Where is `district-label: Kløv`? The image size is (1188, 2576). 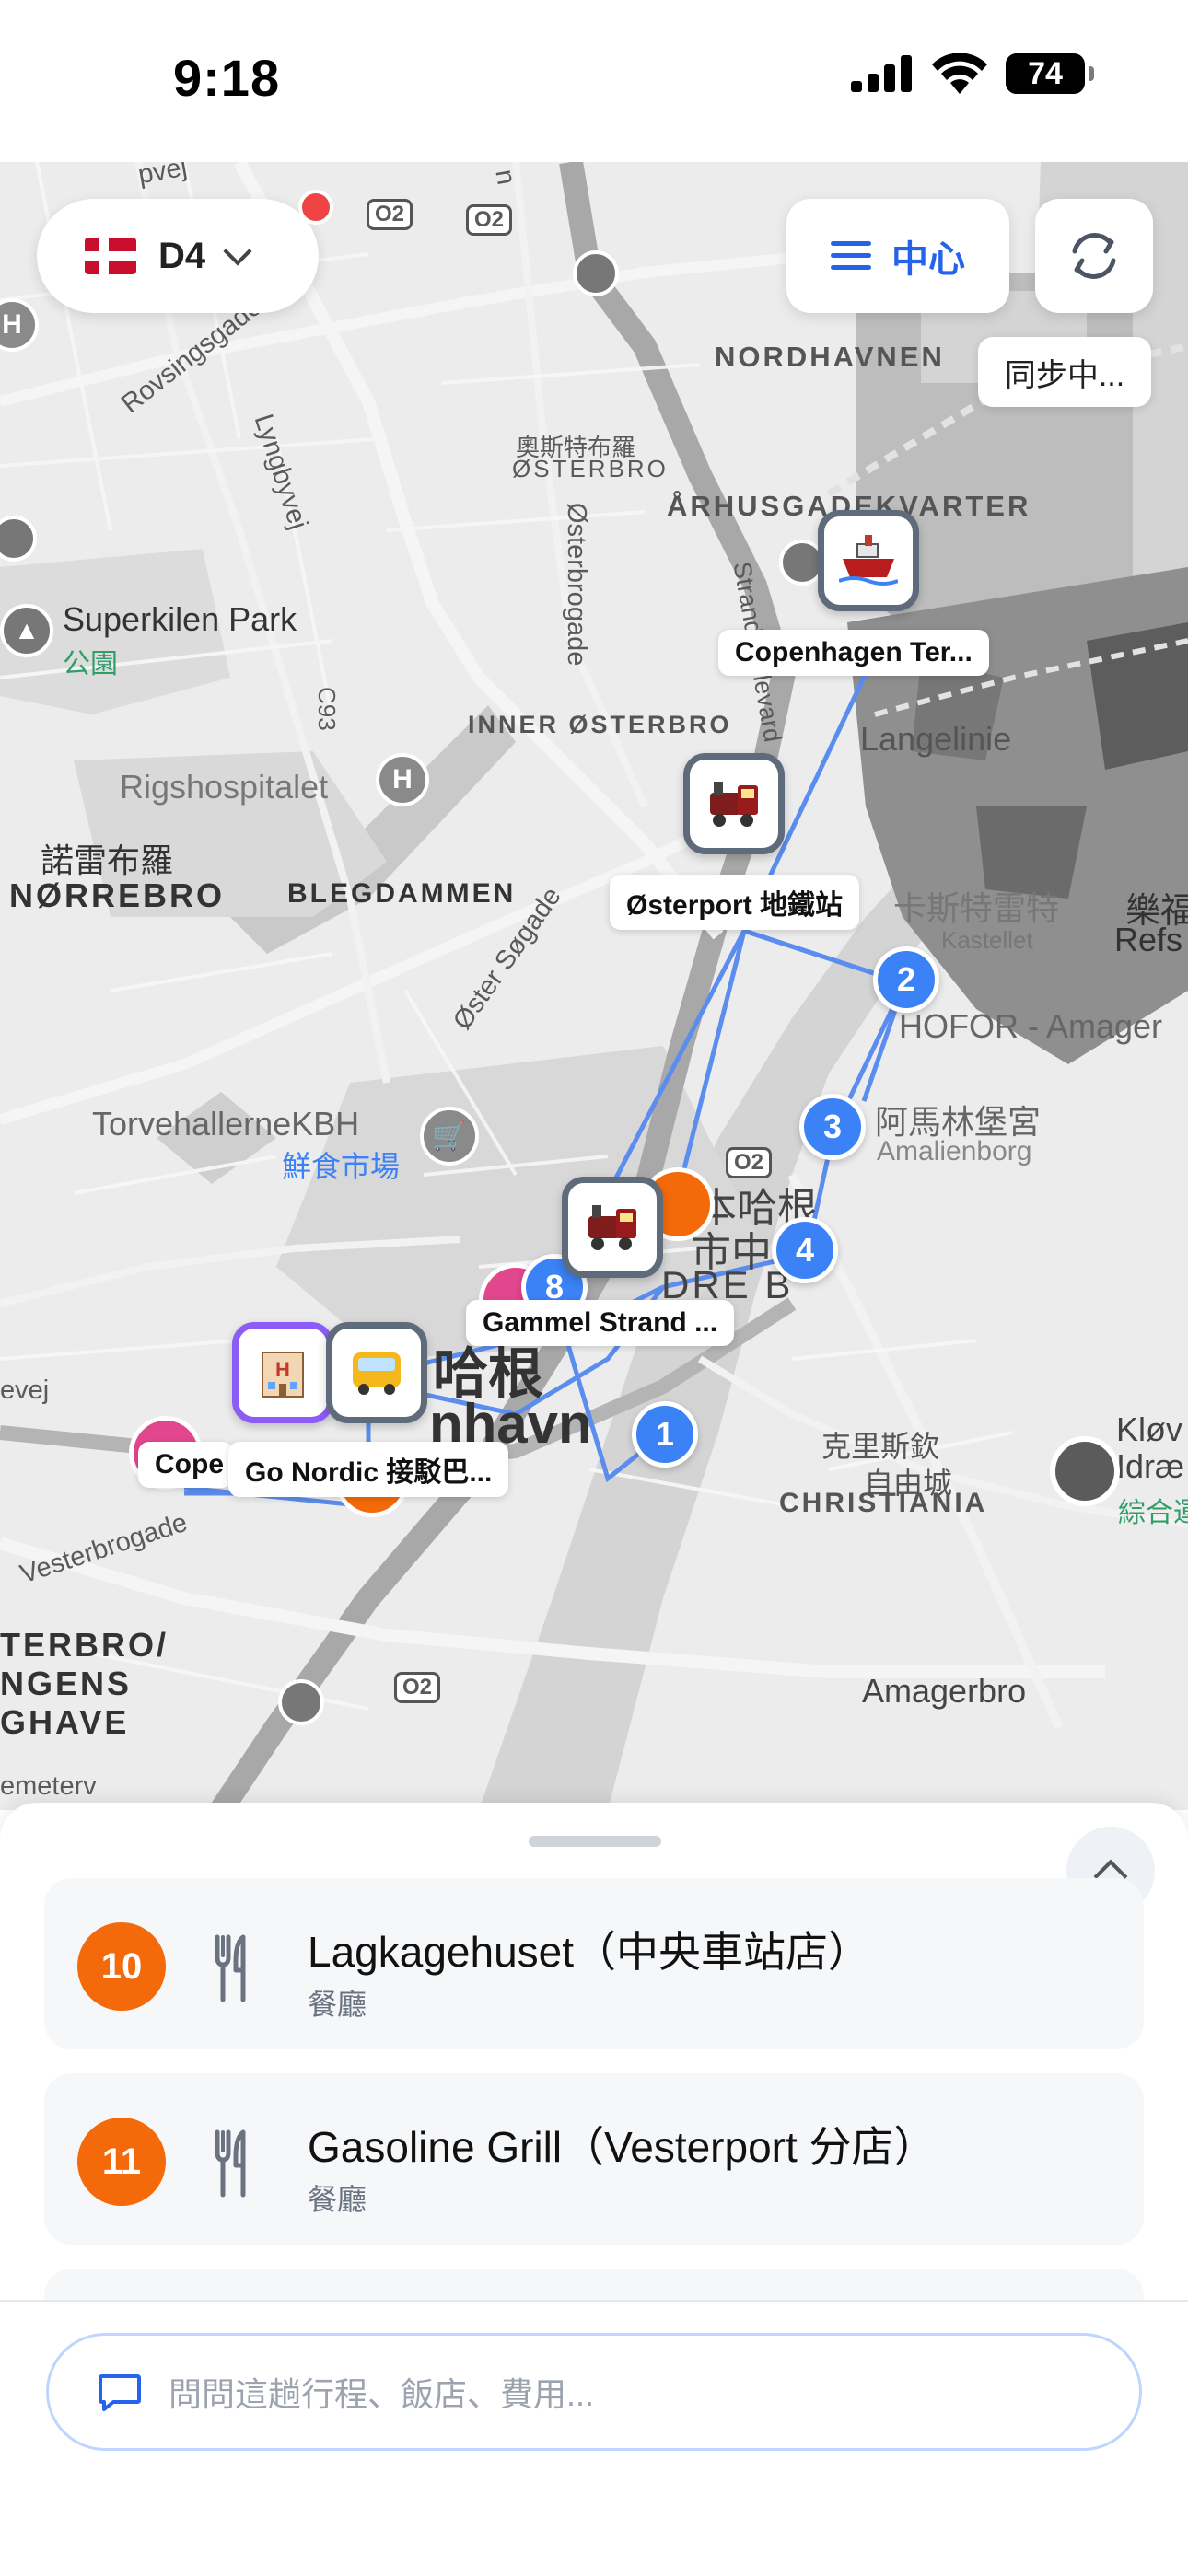
district-label: Kløv is located at coordinates (1149, 1429).